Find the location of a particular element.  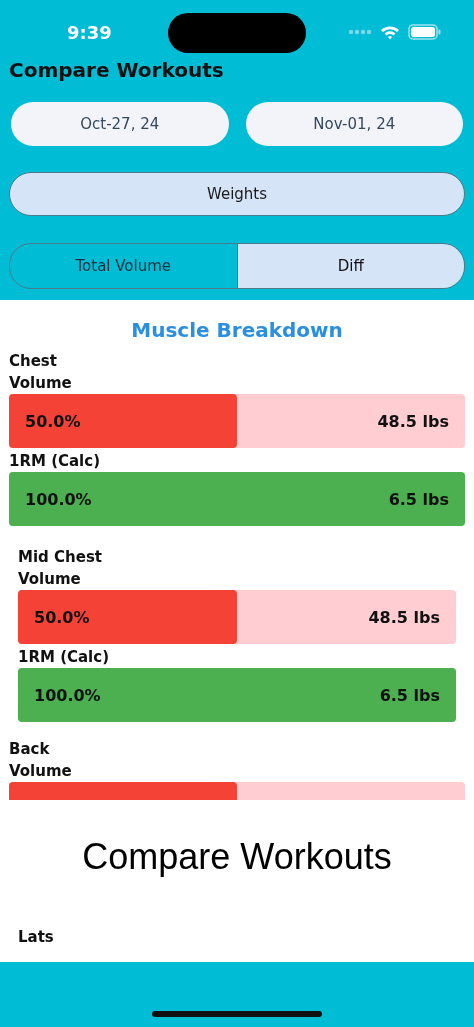

muscle-name: Lats is located at coordinates (36, 937).